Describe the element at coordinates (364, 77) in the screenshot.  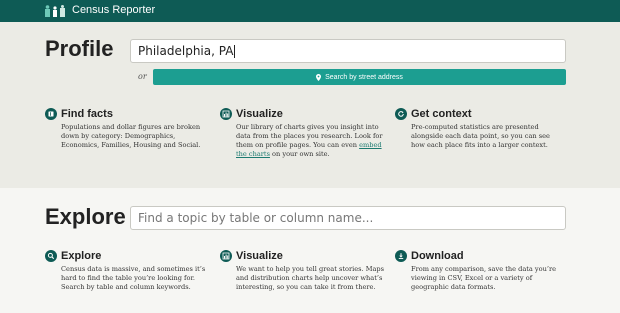
I see `street-button-label: Search by street address` at that location.